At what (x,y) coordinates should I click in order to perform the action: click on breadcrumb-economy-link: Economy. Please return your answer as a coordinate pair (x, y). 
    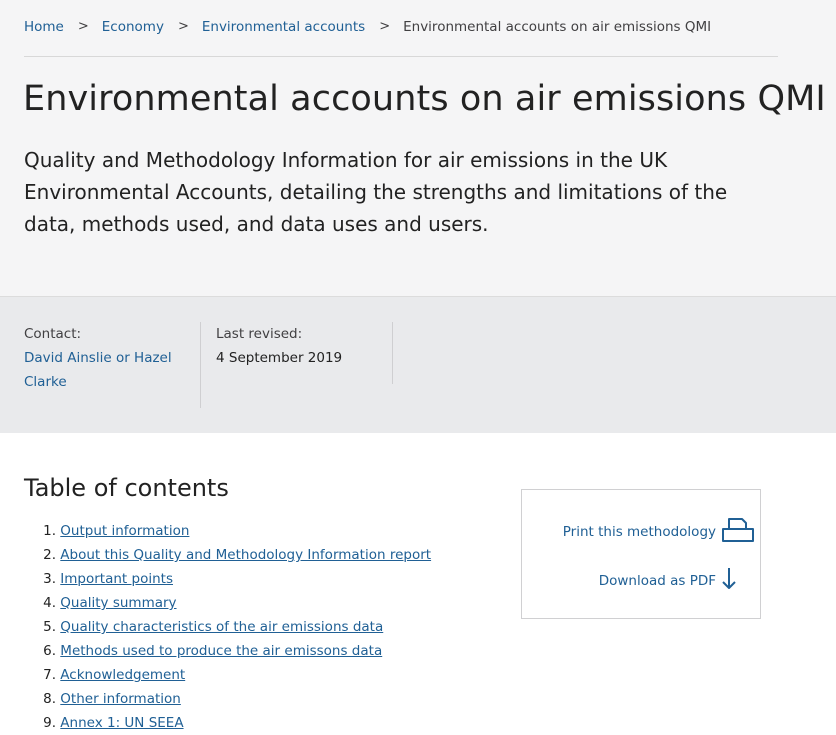
    Looking at the image, I should click on (133, 27).